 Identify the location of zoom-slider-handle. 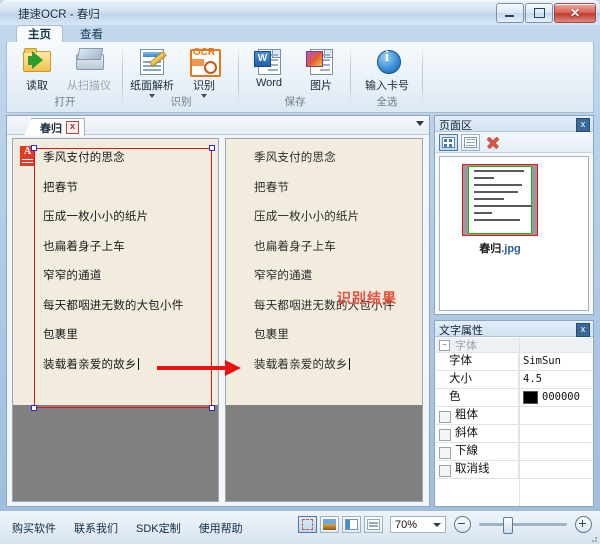
(508, 525).